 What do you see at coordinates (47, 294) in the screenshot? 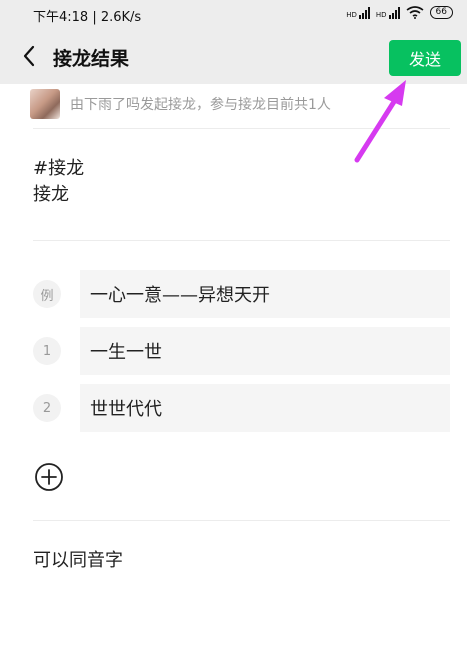
I see `entry-number: 例` at bounding box center [47, 294].